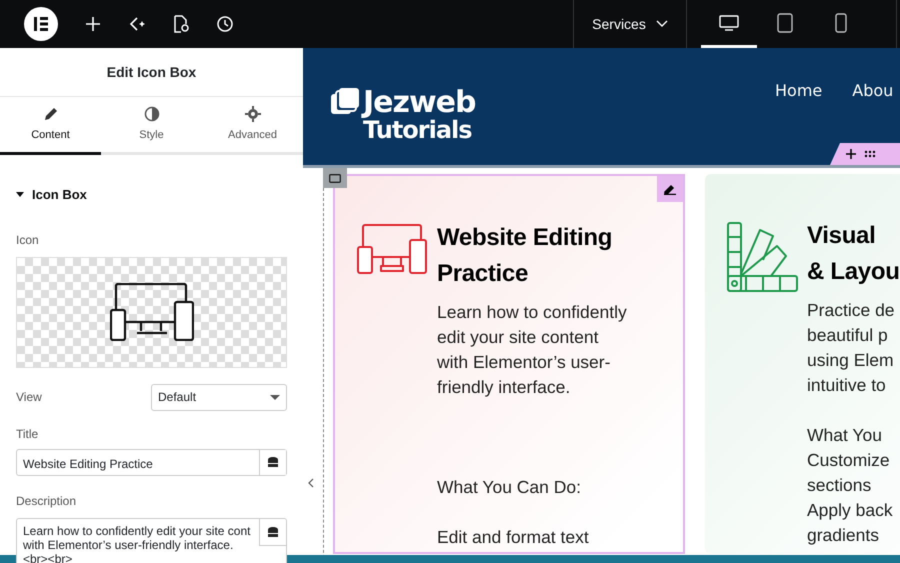 This screenshot has height=563, width=900. What do you see at coordinates (853, 272) in the screenshot?
I see `card-title: & Layou` at bounding box center [853, 272].